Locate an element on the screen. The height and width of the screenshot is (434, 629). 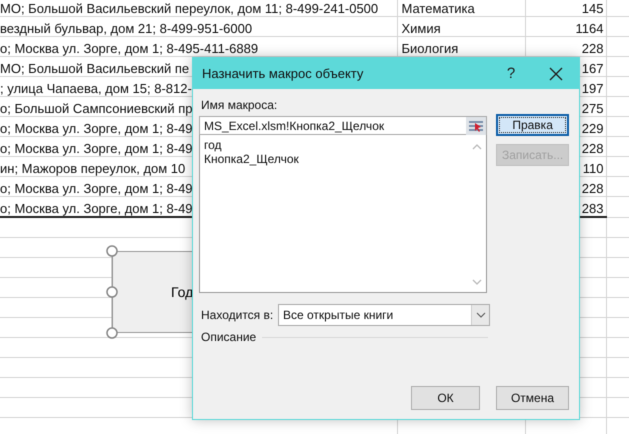
scroll-down-icon is located at coordinates (477, 282).